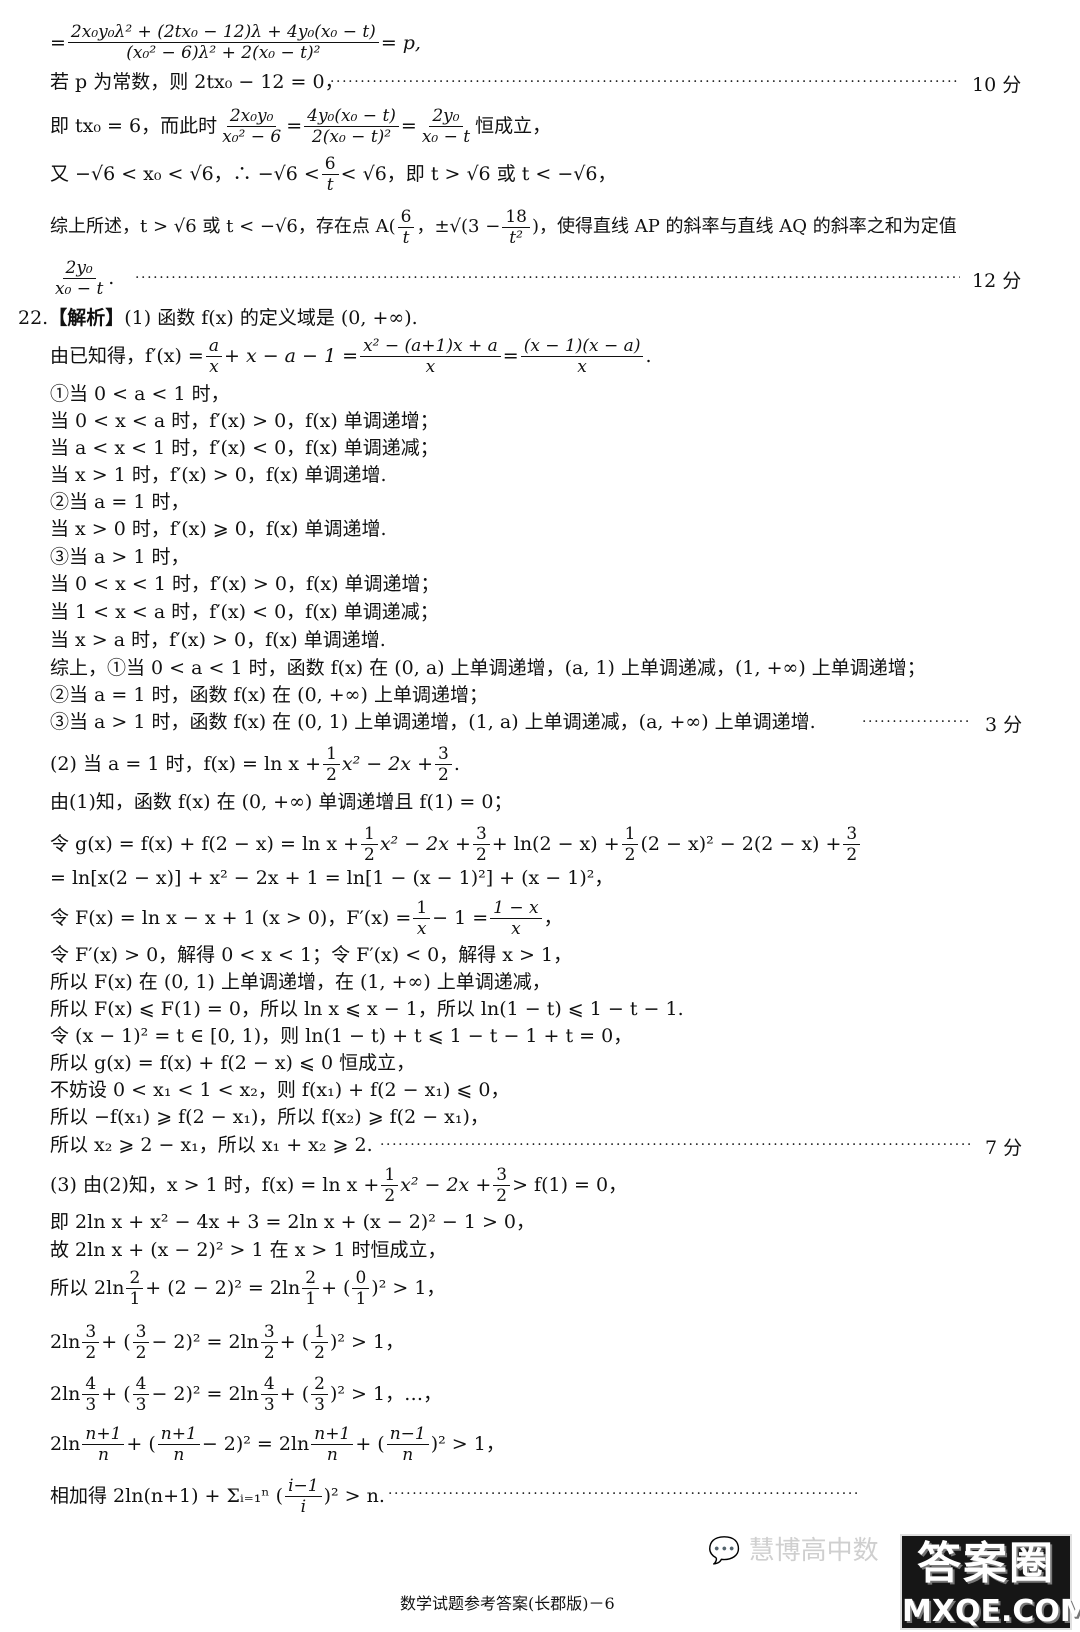 The width and height of the screenshot is (1080, 1632). Describe the element at coordinates (245, 584) in the screenshot. I see `text: 当 0 < x < 1 时，f′(x) > 0，f(x) 单调递增；` at that location.